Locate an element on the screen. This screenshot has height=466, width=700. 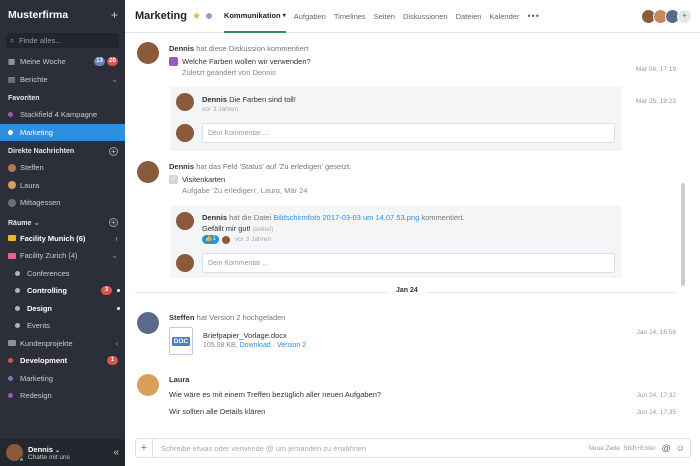
sidebar-item-marketing: Marketing is located at coordinates (62, 379).